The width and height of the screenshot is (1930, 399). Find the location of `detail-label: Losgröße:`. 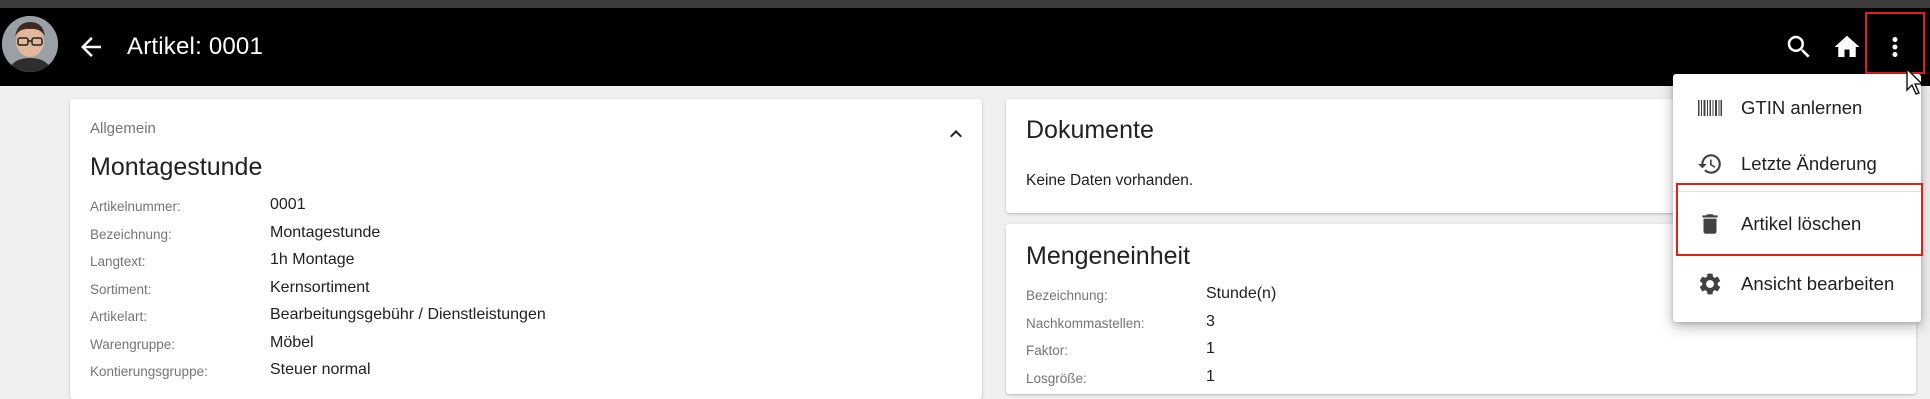

detail-label: Losgröße: is located at coordinates (1056, 378).